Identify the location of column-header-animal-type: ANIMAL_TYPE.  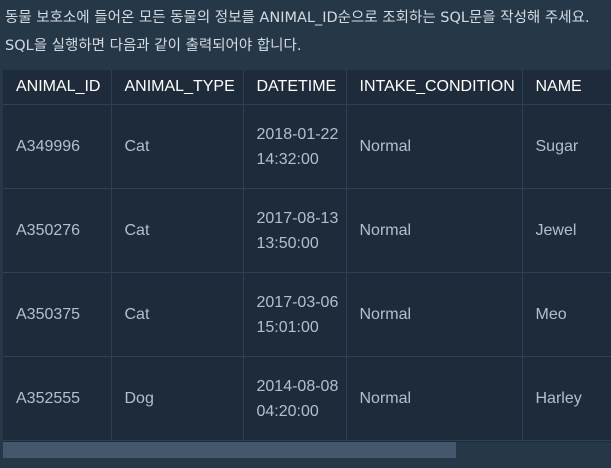
(177, 87).